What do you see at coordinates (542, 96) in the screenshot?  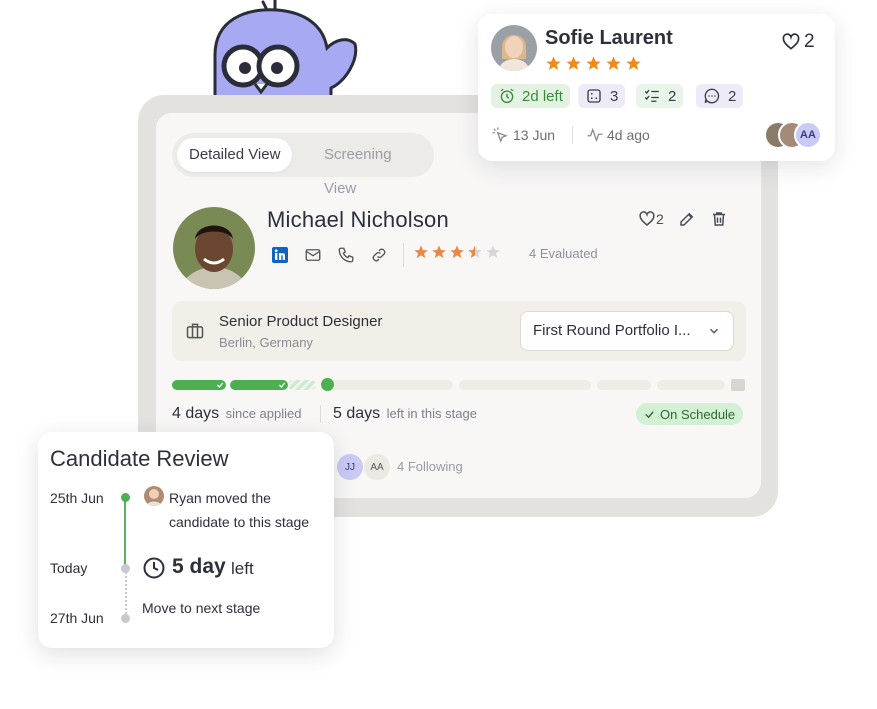 I see `time-left-text: 2d left` at bounding box center [542, 96].